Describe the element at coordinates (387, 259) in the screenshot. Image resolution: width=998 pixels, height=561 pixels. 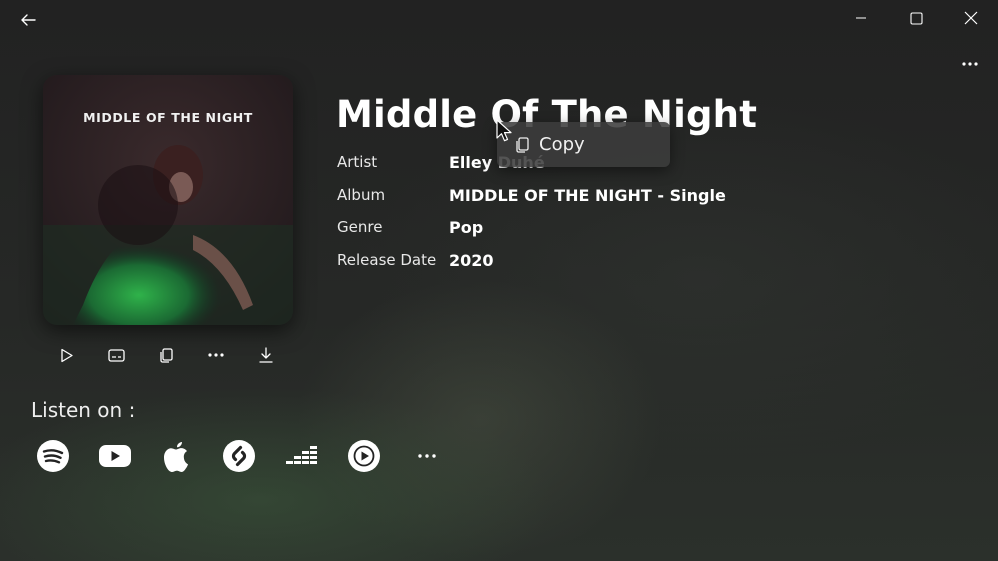
I see `metadata-key: Release Date` at that location.